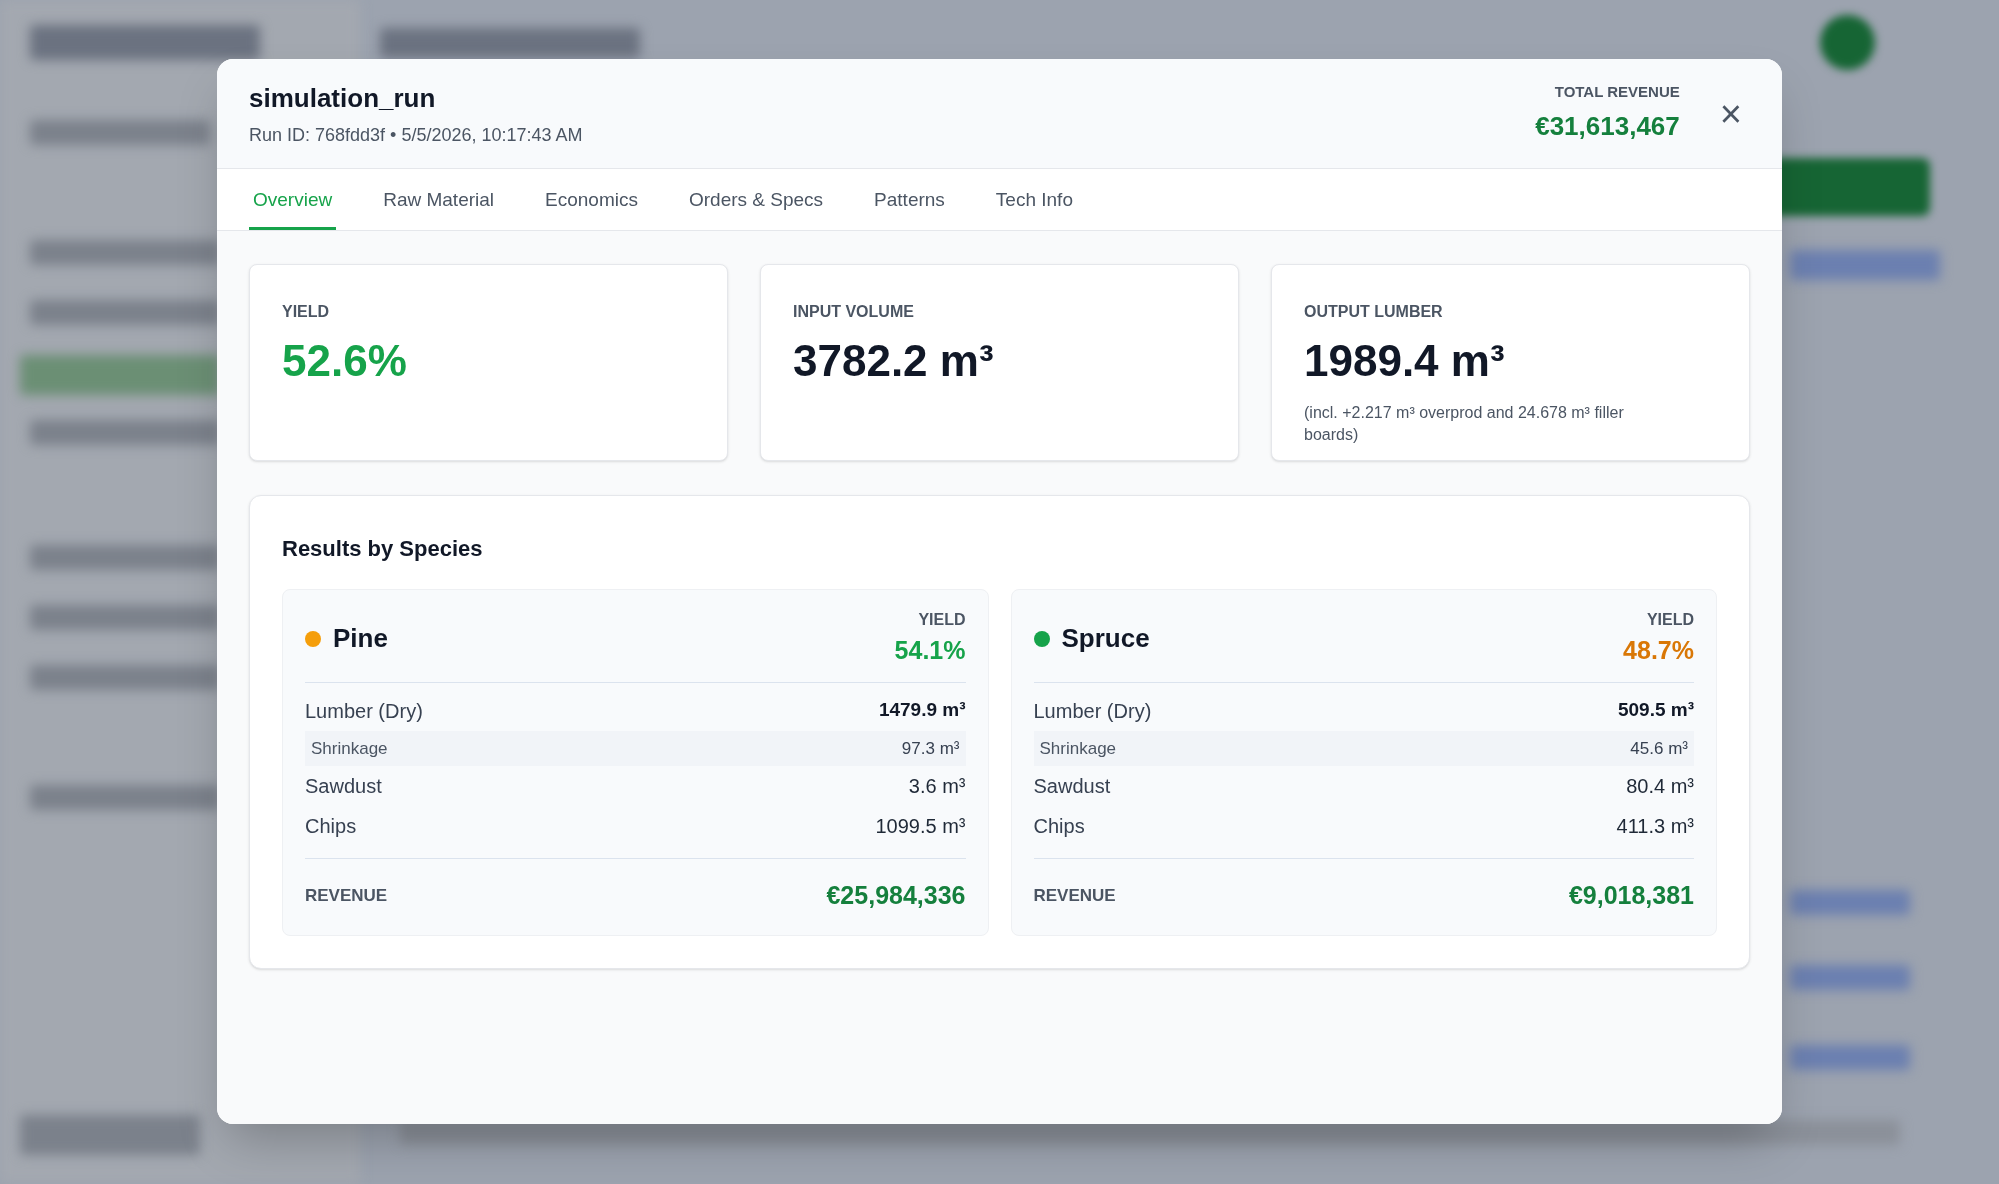 The image size is (1999, 1184). I want to click on total-revenue-label: TOTAL REVENUE, so click(1617, 91).